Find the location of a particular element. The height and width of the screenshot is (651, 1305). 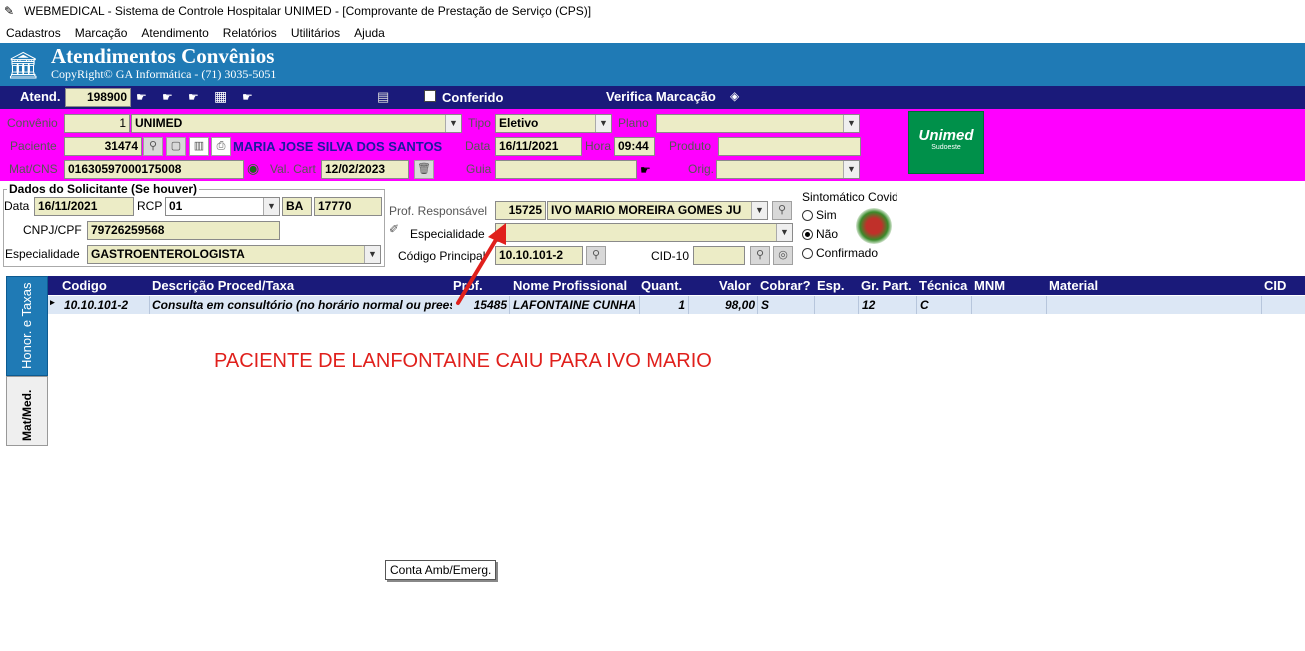

cell-tecnica: C is located at coordinates (945, 305).